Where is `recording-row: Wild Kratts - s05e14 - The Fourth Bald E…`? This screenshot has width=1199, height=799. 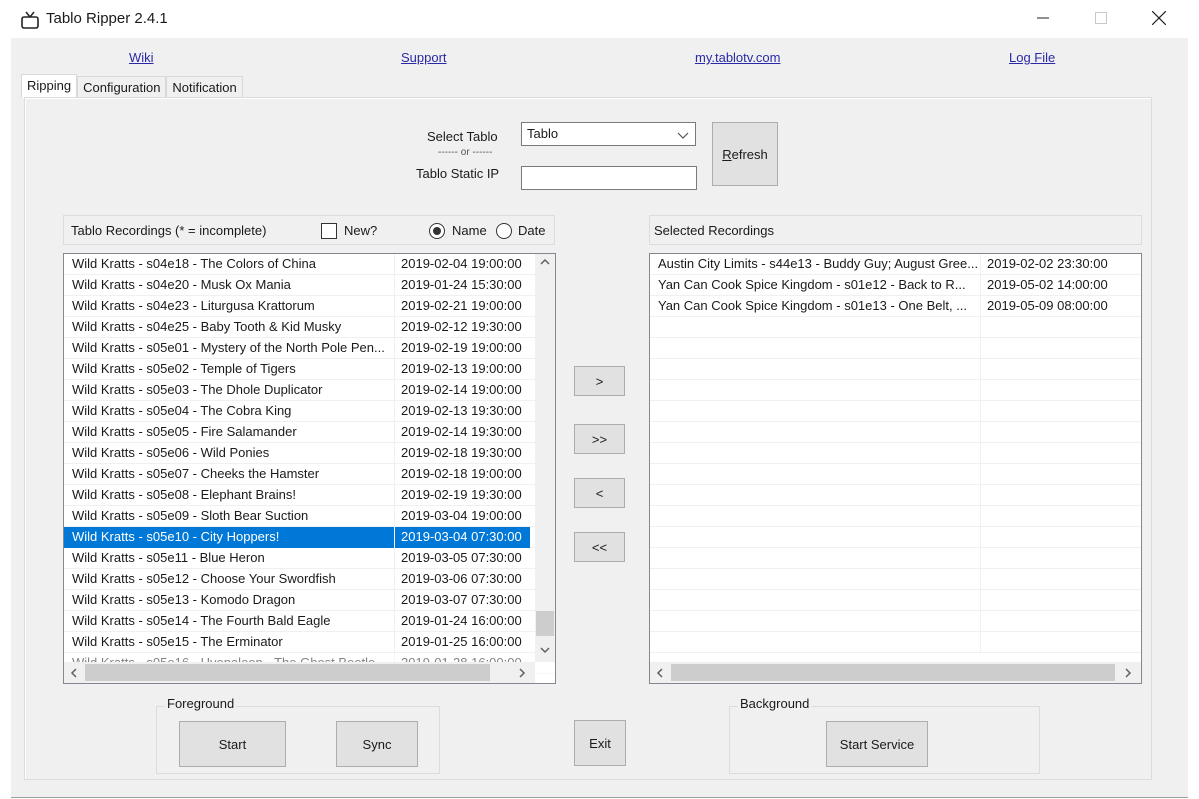 recording-row: Wild Kratts - s05e14 - The Fourth Bald E… is located at coordinates (309, 621).